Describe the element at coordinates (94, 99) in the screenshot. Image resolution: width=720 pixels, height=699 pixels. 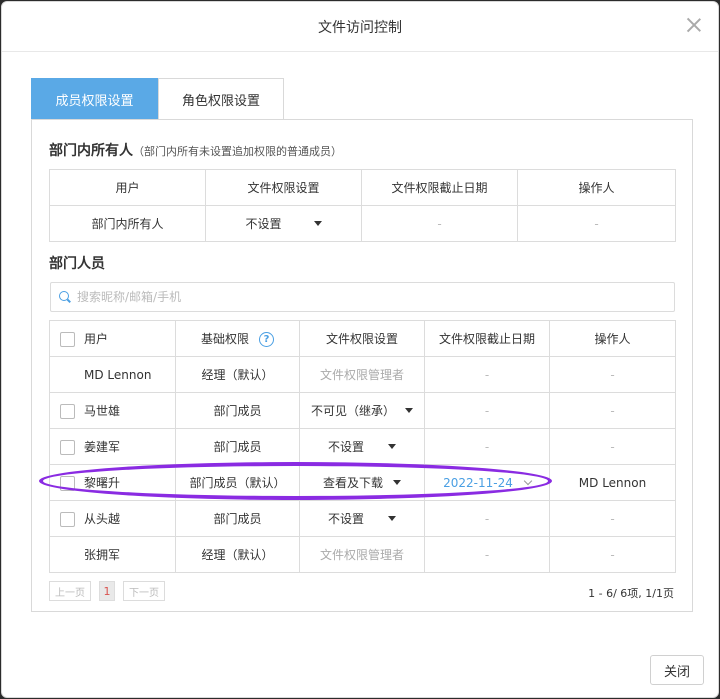
I see `tab-member-permissions: 成员权限设置` at that location.